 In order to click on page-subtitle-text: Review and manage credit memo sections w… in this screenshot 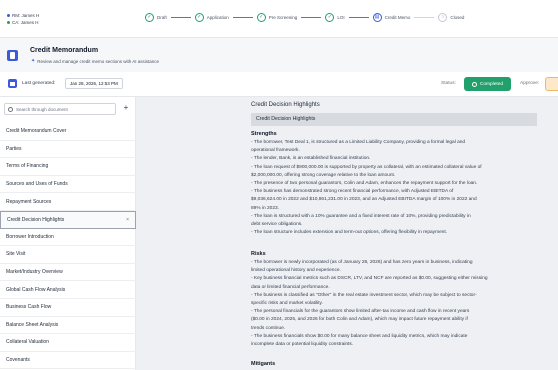, I will do `click(98, 61)`.